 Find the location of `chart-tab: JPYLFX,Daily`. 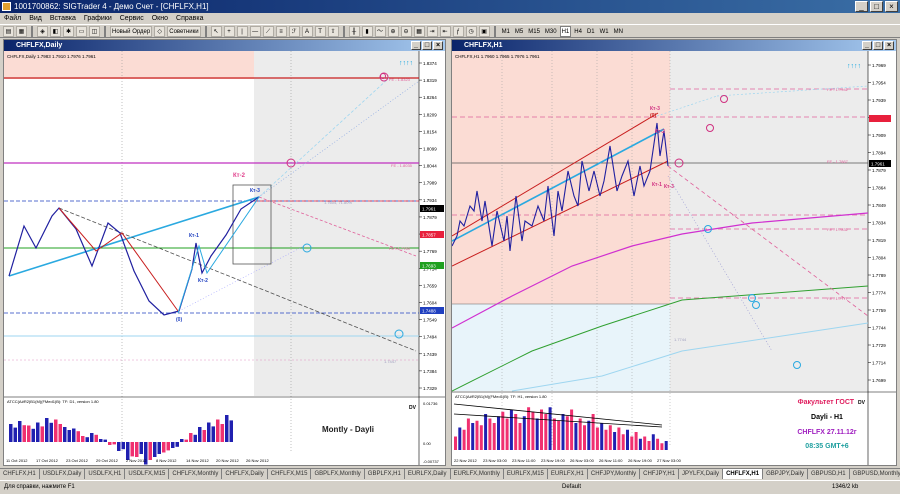

chart-tab: JPYLFX,Daily is located at coordinates (701, 474).